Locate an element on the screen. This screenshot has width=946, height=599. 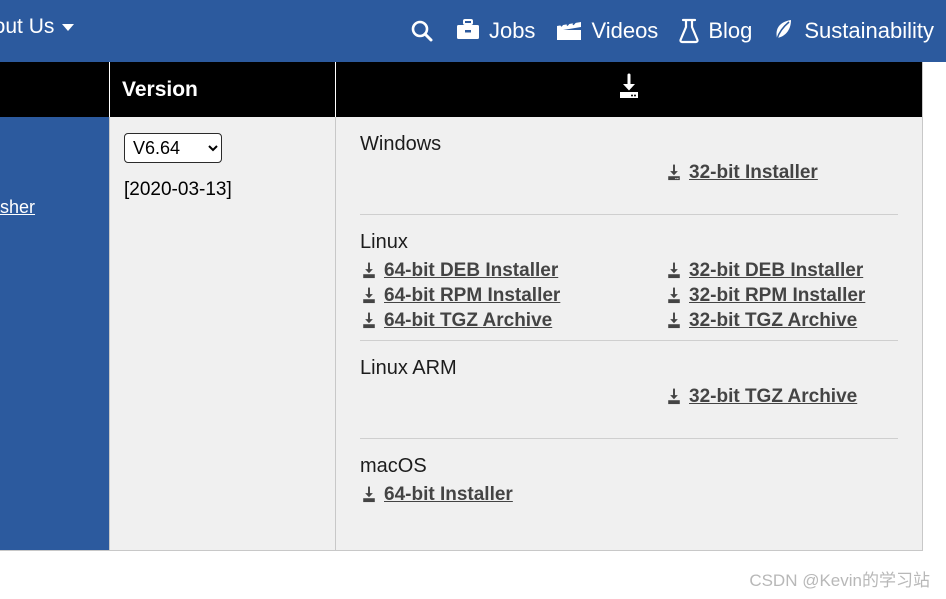
os-block-linux-arm: Linux ARM 32-bit TGZ Archive is located at coordinates (629, 389).